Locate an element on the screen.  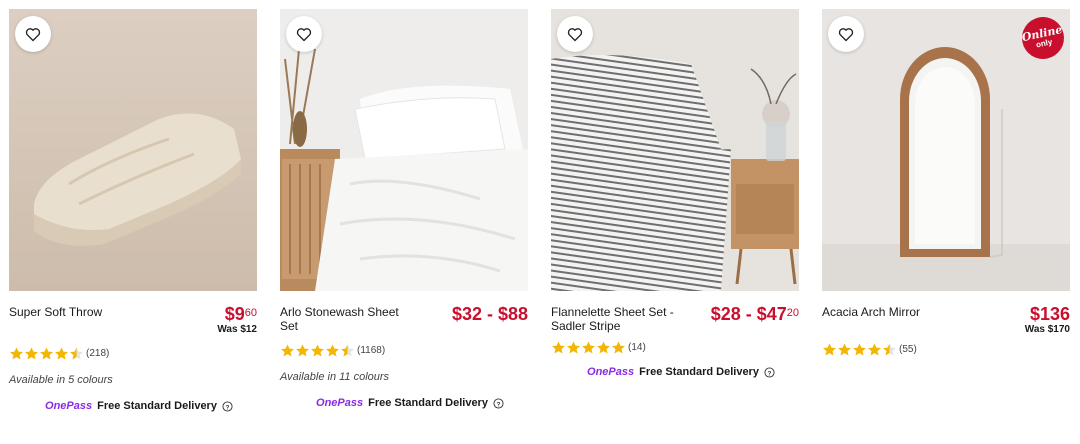
was-price: Was $12 is located at coordinates (237, 329).